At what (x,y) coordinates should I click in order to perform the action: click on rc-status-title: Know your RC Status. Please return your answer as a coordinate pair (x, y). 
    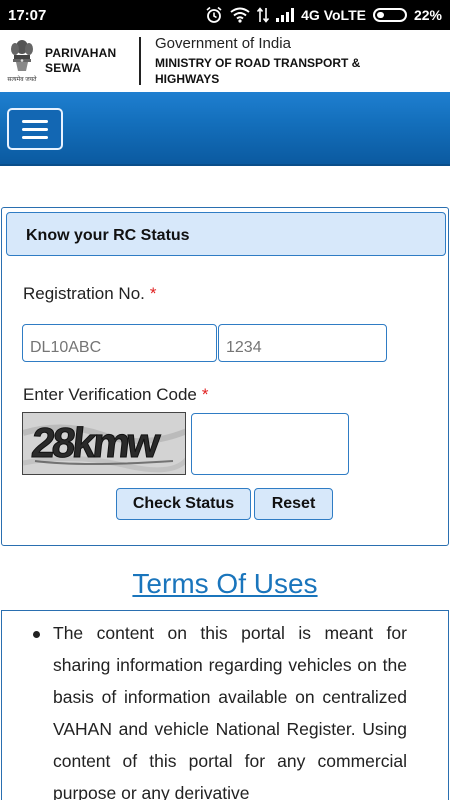
    Looking at the image, I should click on (226, 234).